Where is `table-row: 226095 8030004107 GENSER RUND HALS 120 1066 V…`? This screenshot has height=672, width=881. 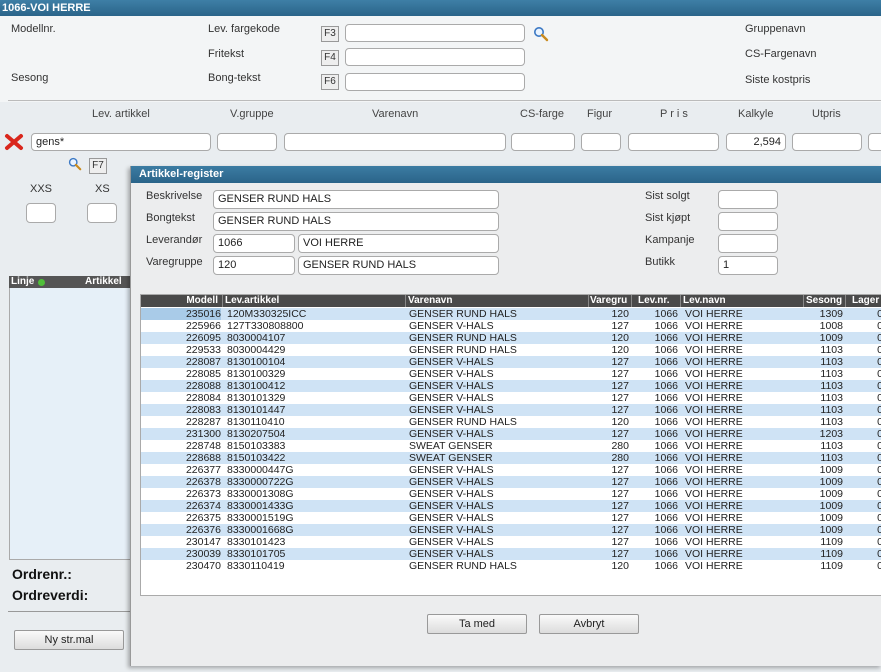
table-row: 226095 8030004107 GENSER RUND HALS 120 1066 V… is located at coordinates (511, 338).